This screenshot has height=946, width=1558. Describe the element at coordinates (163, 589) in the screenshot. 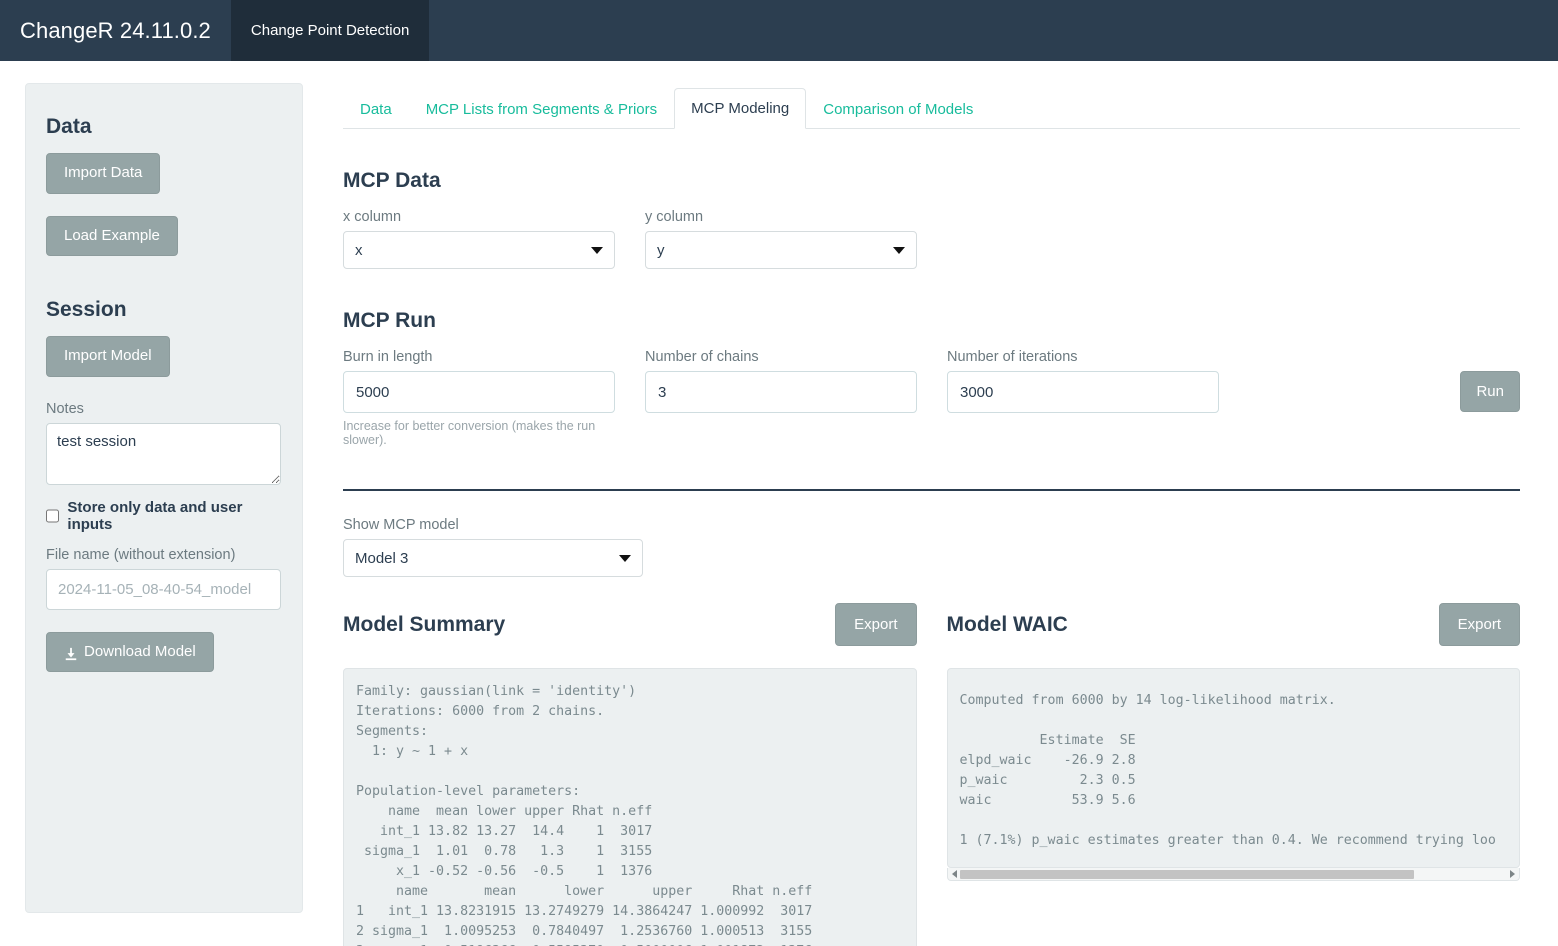

I see `filename-input` at that location.